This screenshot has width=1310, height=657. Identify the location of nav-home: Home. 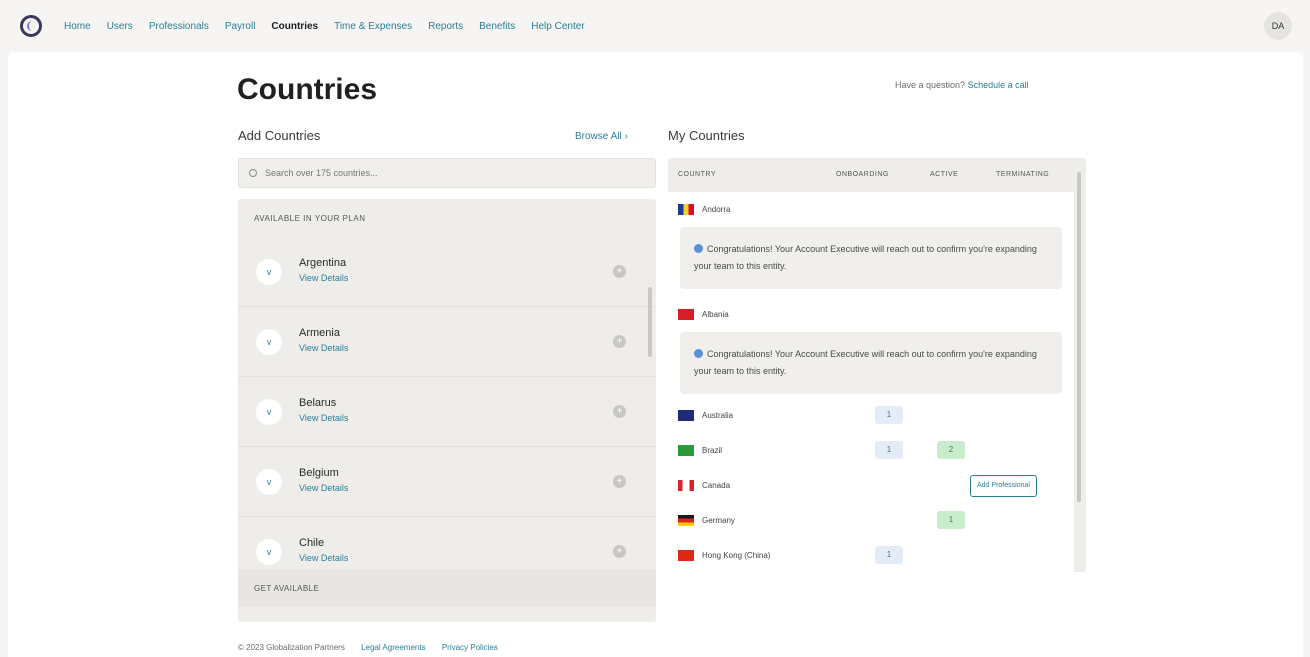
(77, 26).